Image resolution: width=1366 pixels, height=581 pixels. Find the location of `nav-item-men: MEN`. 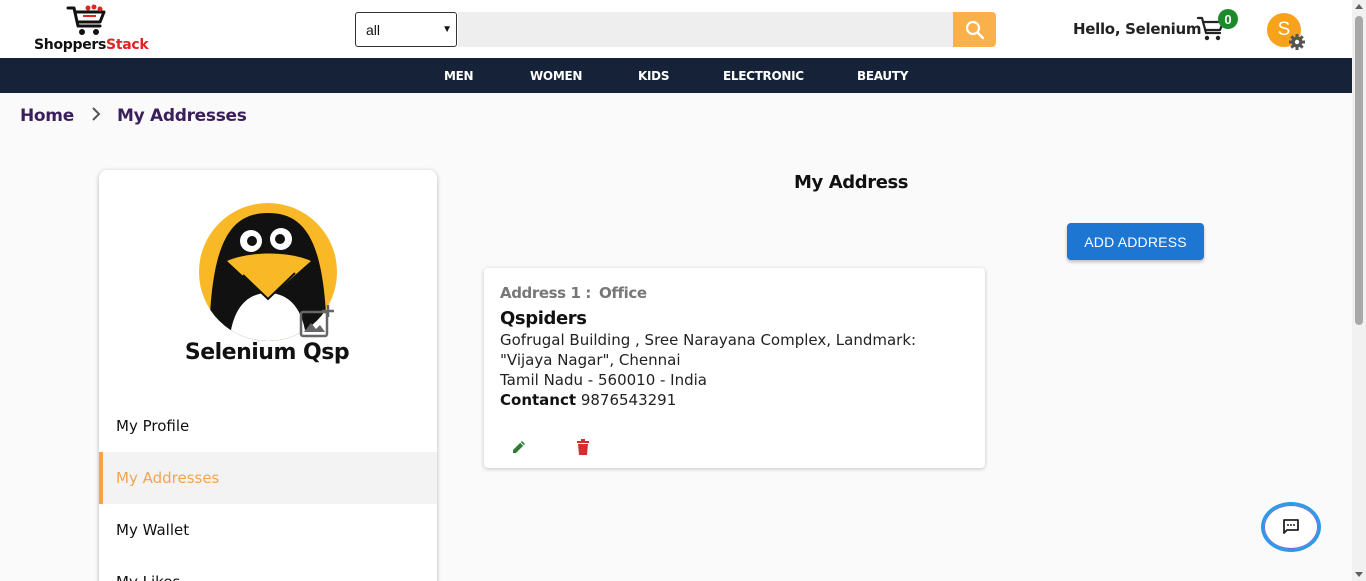

nav-item-men: MEN is located at coordinates (459, 75).